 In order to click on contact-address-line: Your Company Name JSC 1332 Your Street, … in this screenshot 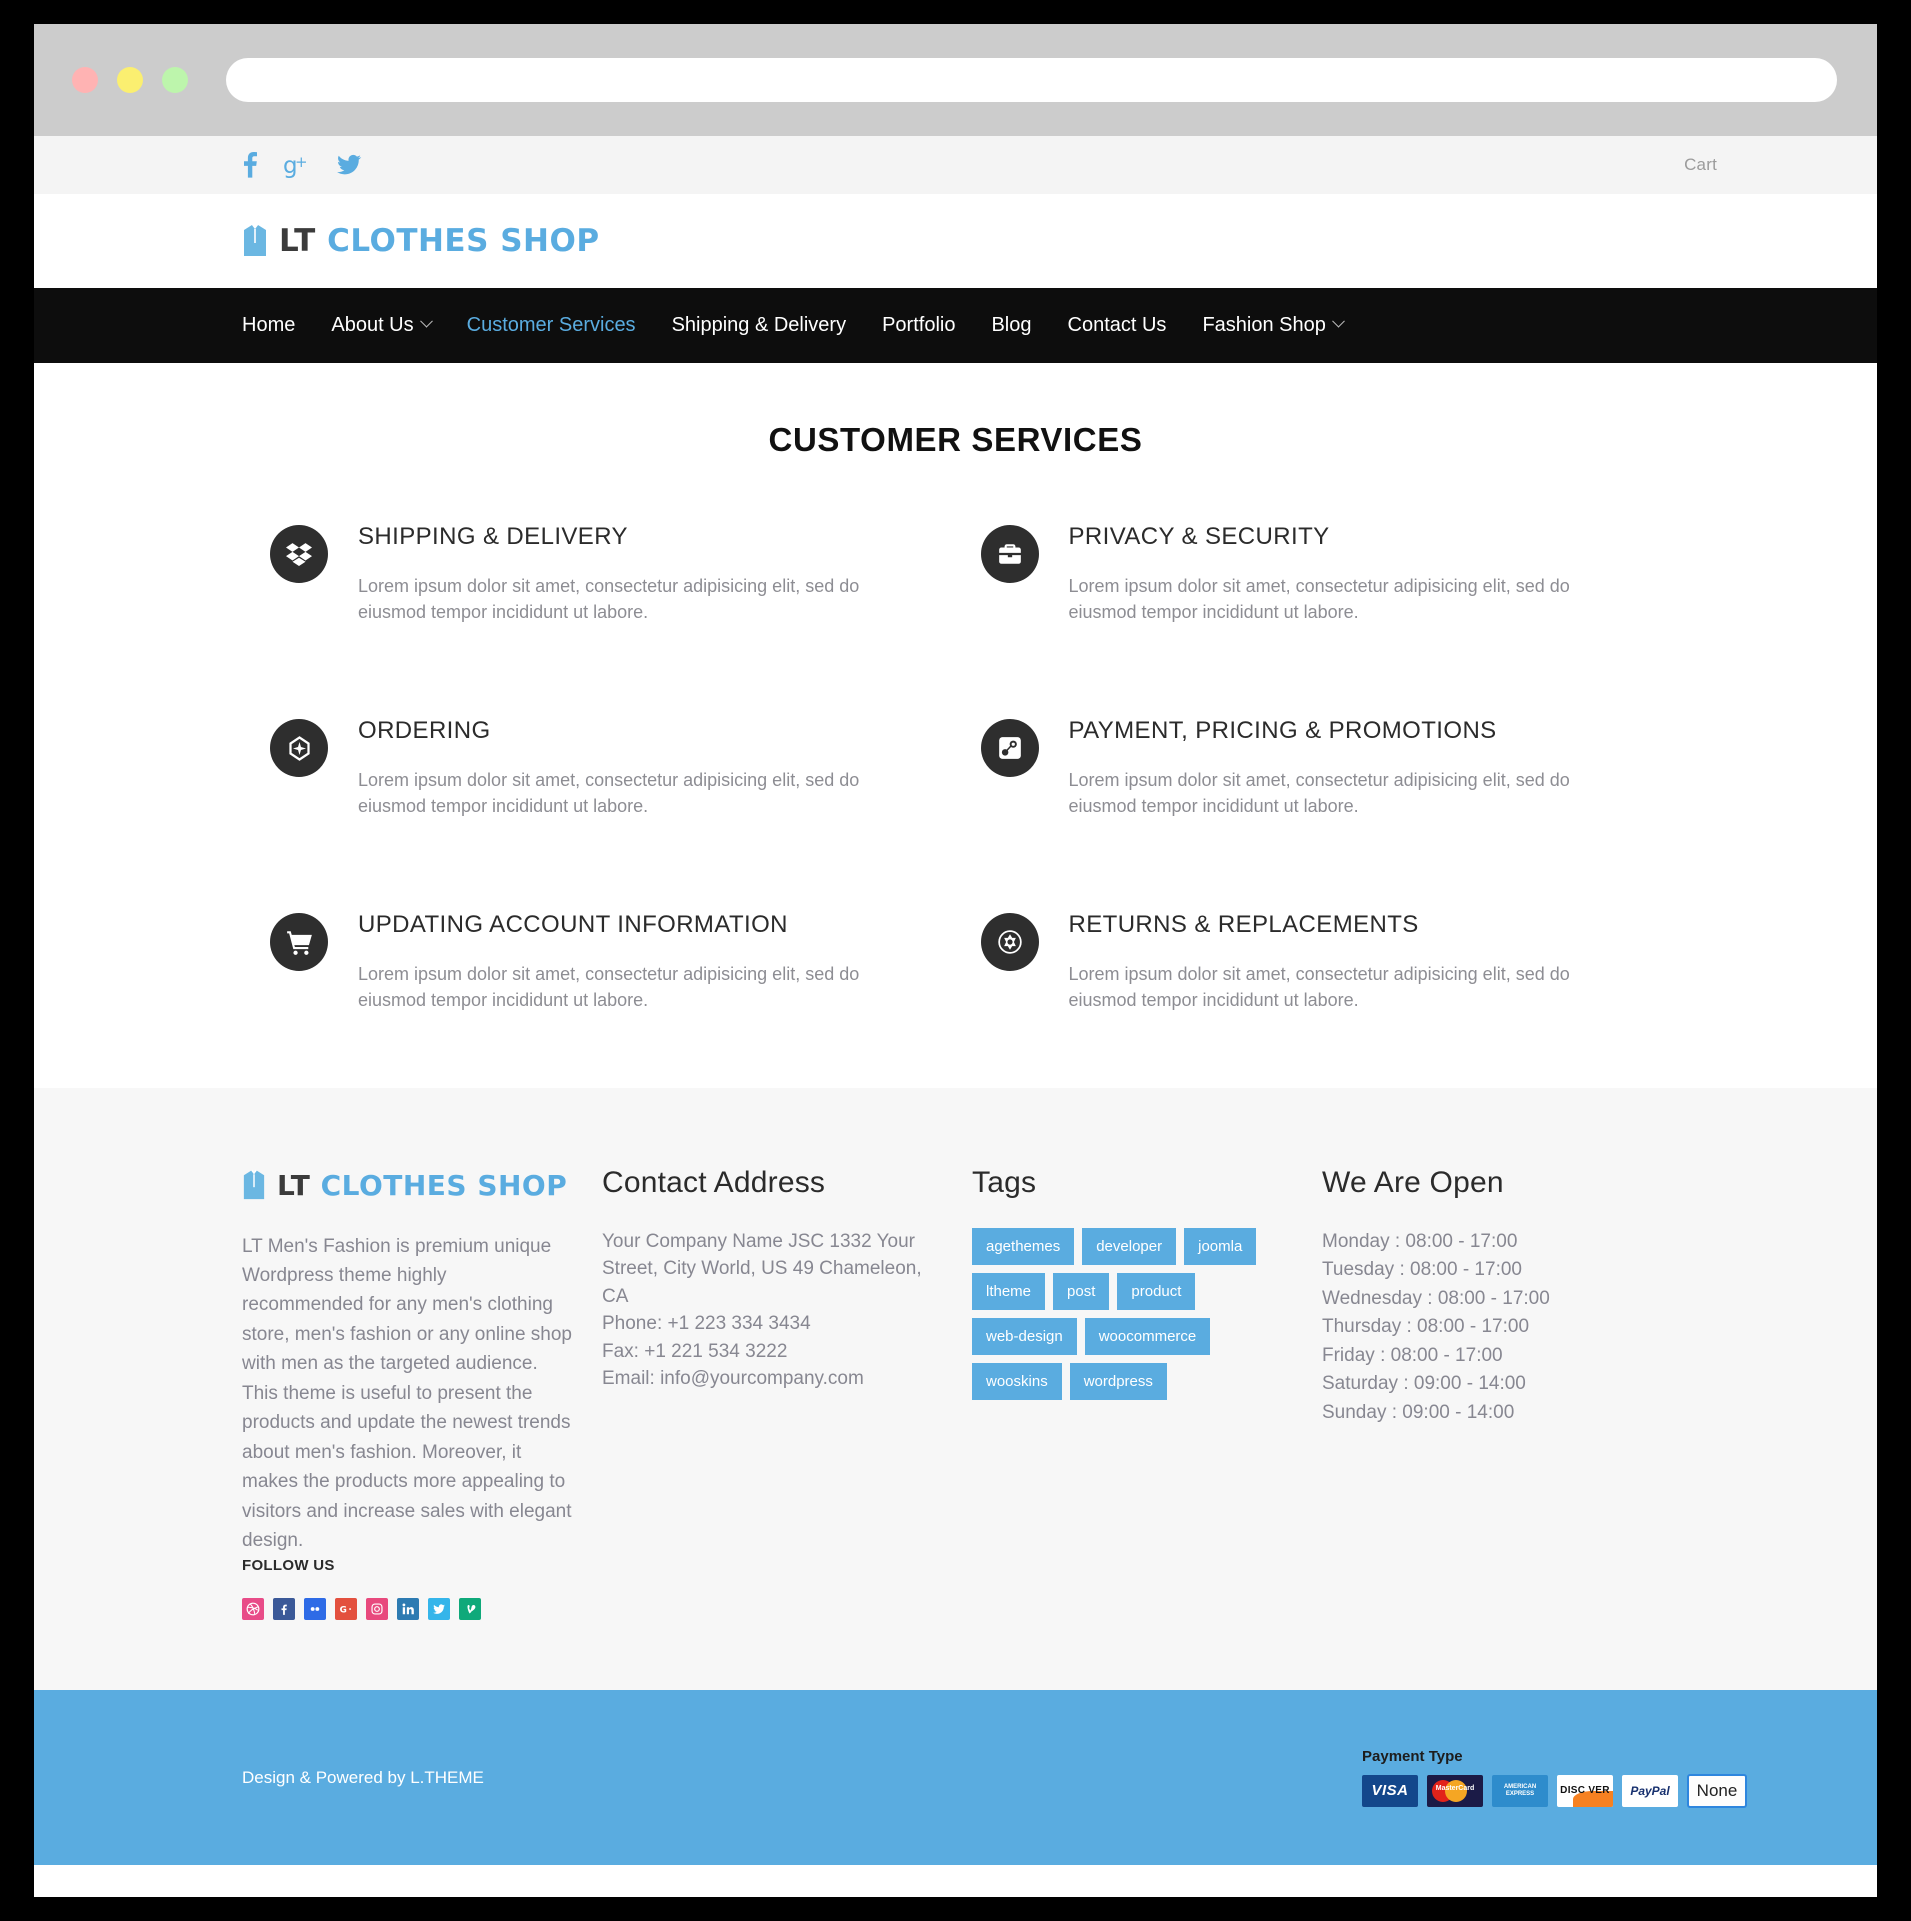, I will do `click(762, 1268)`.